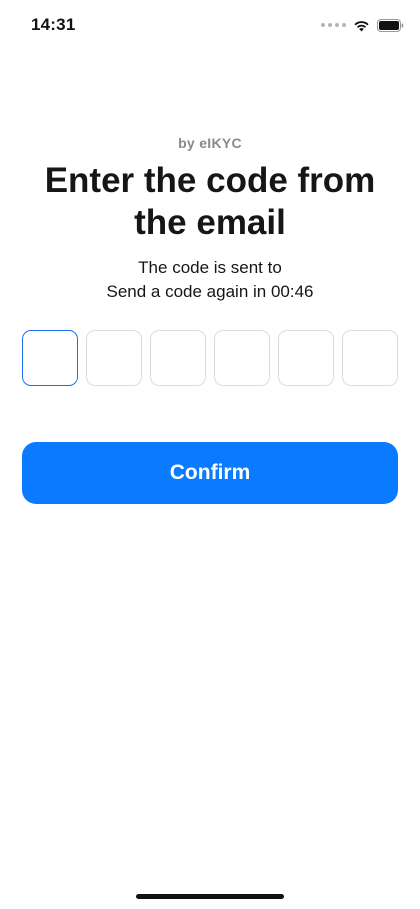 This screenshot has height=909, width=420. I want to click on resend-timer-text: Send a code again in 00:46, so click(210, 292).